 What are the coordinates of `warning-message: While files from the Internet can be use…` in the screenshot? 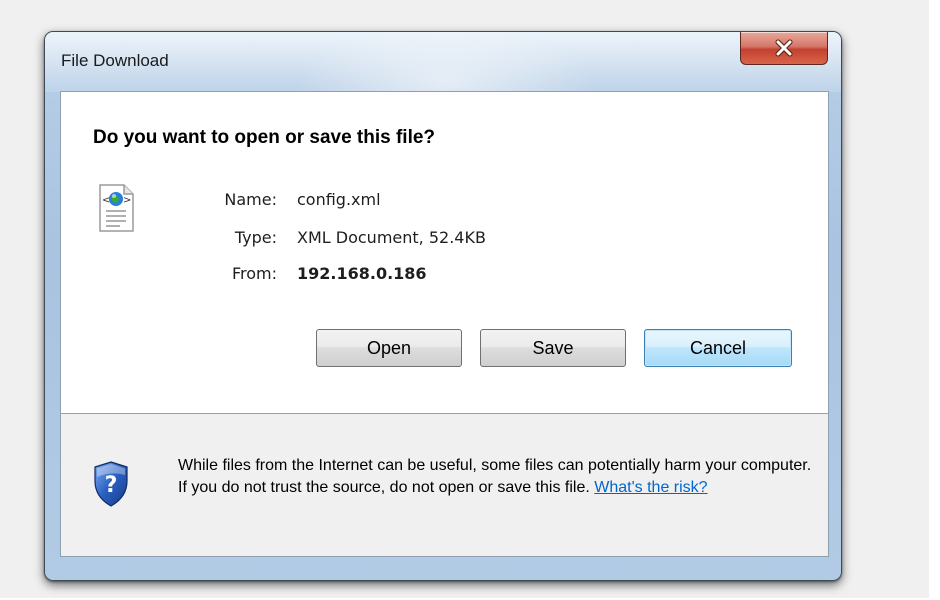 It's located at (495, 476).